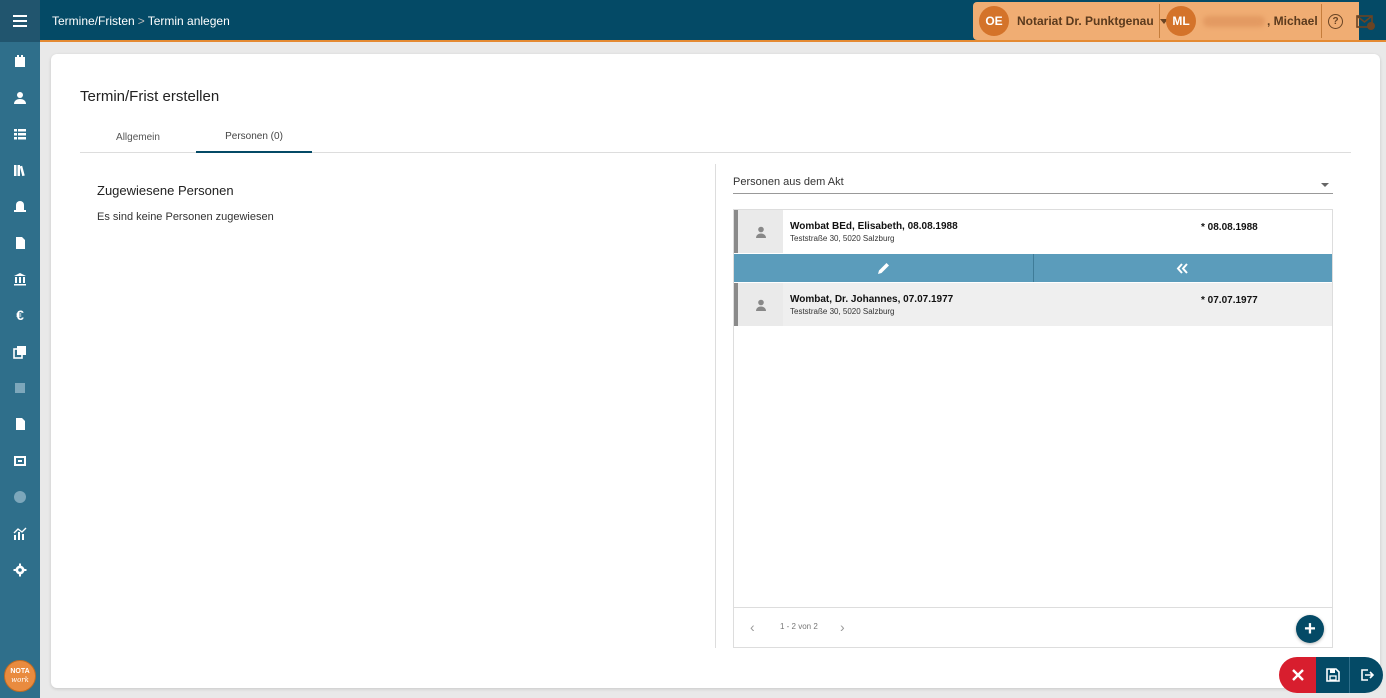 The width and height of the screenshot is (1386, 698). Describe the element at coordinates (165, 190) in the screenshot. I see `assigned-persons-heading: Zugewiesene Personen` at that location.